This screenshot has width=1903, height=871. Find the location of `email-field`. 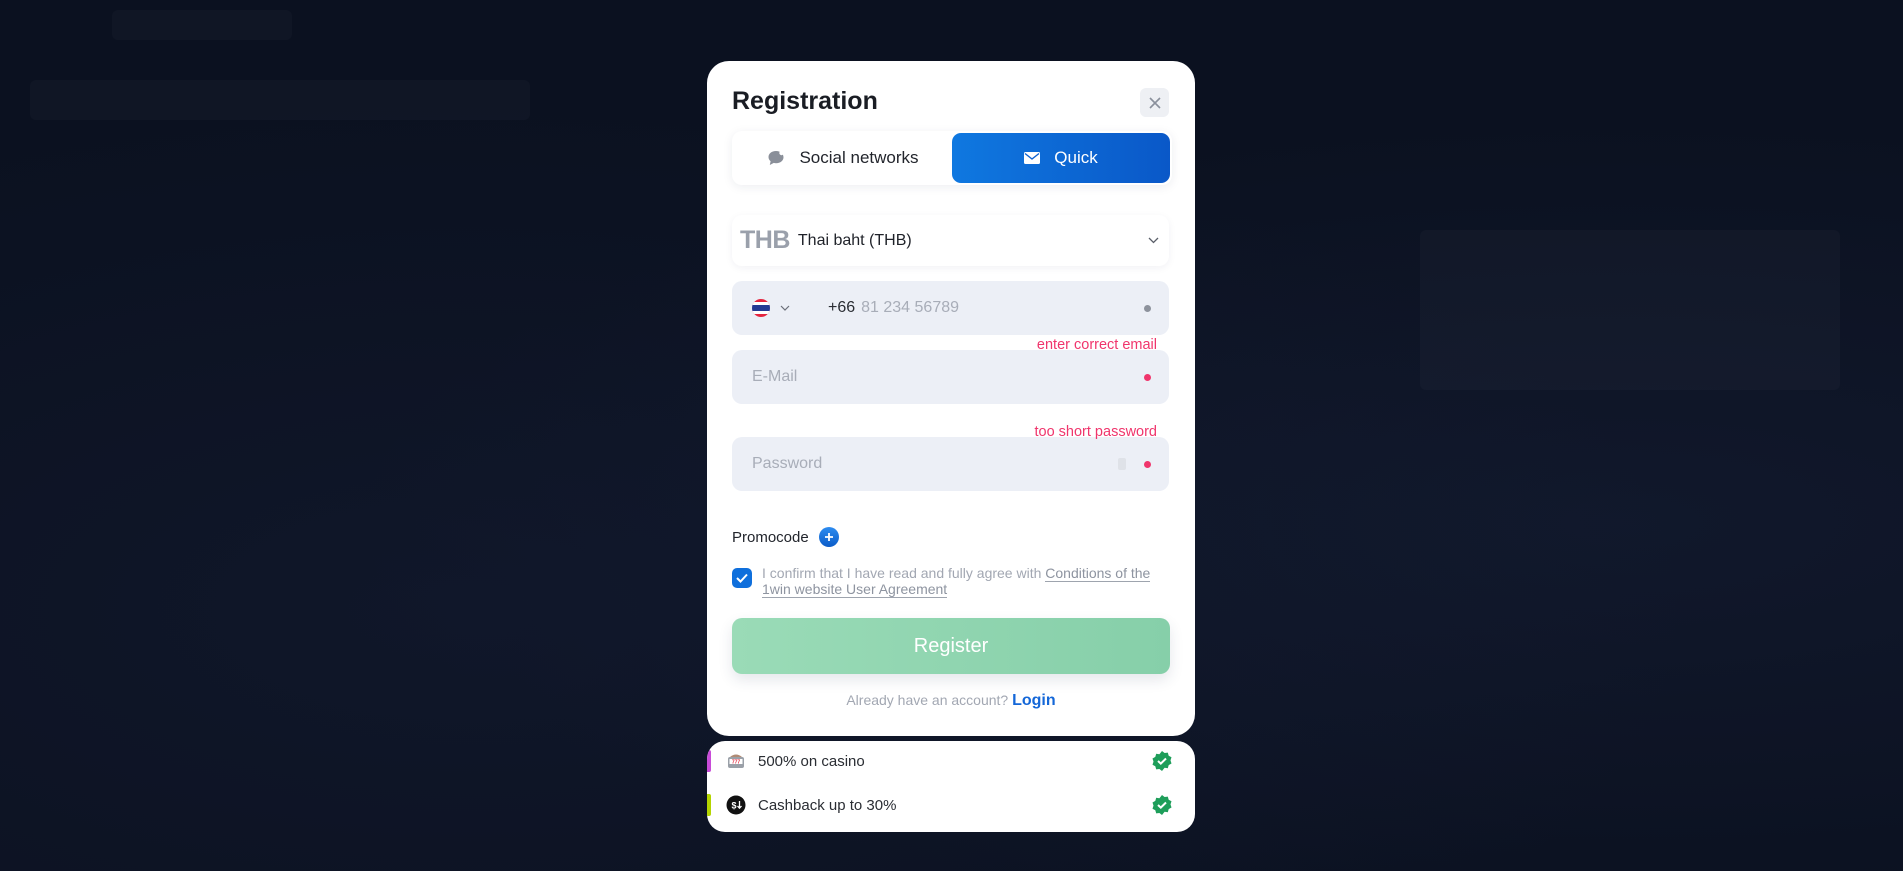

email-field is located at coordinates (950, 377).